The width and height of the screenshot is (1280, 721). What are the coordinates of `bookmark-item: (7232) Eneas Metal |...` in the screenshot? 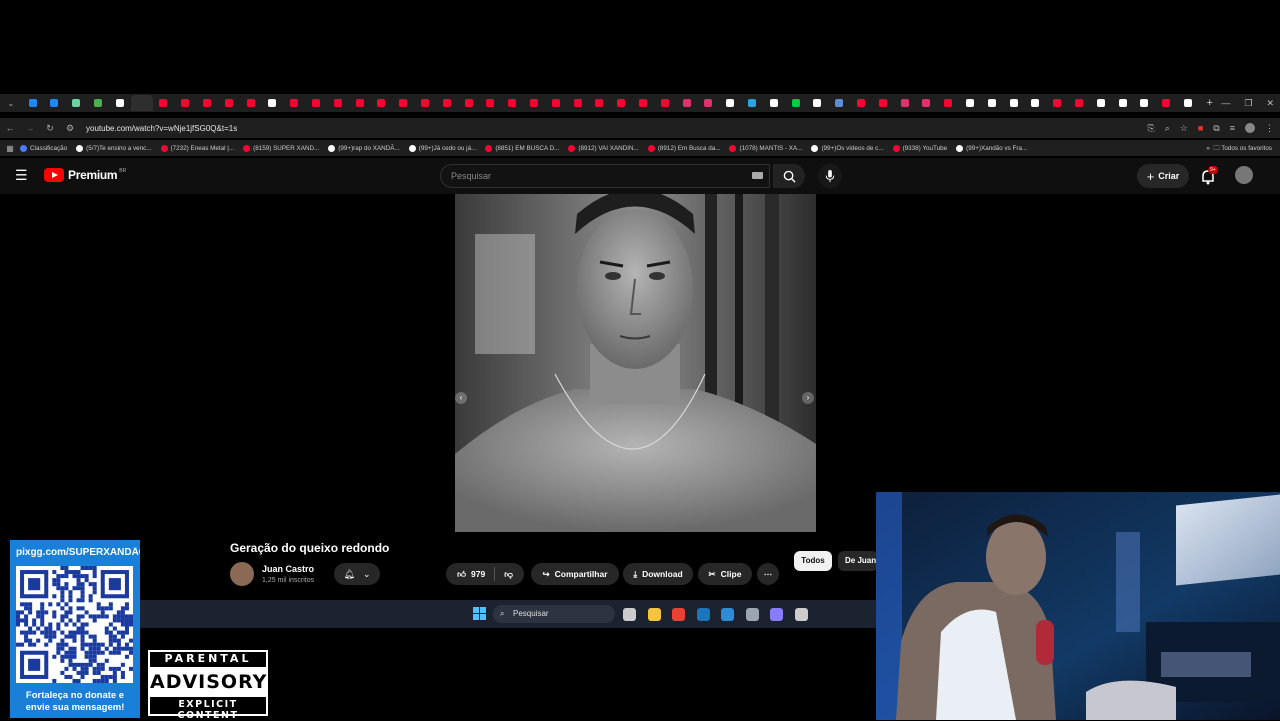 It's located at (197, 148).